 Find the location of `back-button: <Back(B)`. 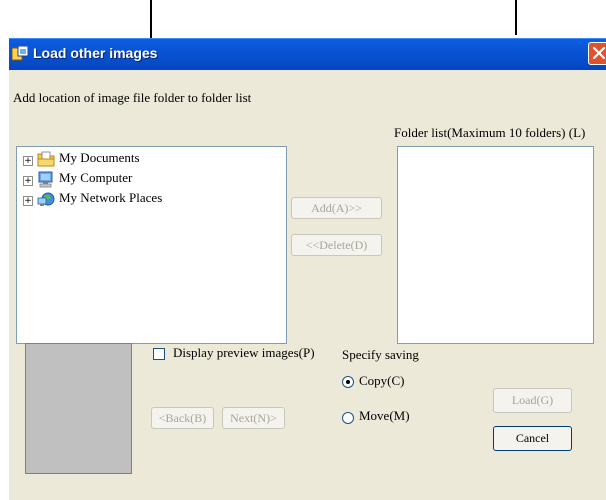

back-button: <Back(B) is located at coordinates (182, 418).